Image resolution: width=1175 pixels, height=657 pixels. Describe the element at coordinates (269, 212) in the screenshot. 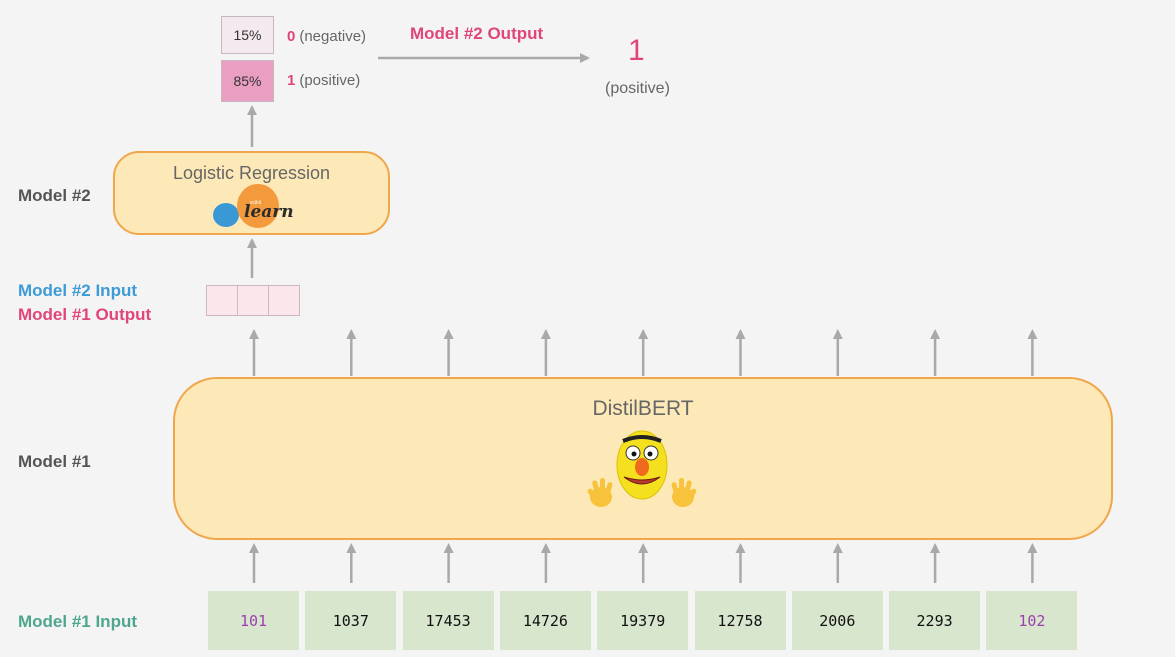

I see `sklearn-logo-text: learn` at that location.